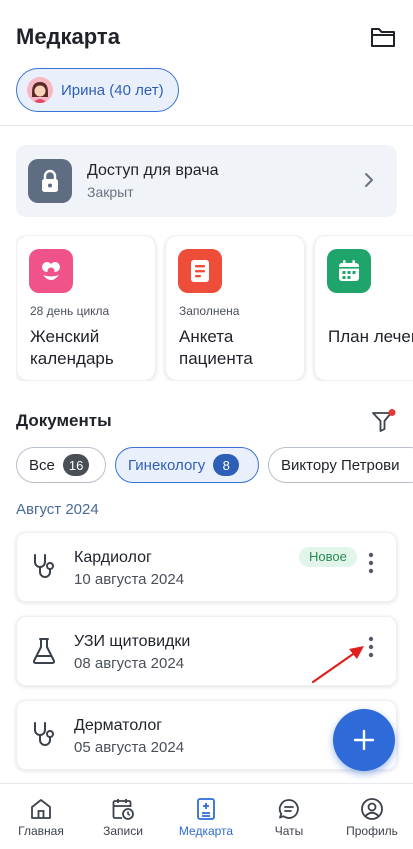 The height and width of the screenshot is (849, 413). Describe the element at coordinates (372, 809) in the screenshot. I see `profile-icon` at that location.